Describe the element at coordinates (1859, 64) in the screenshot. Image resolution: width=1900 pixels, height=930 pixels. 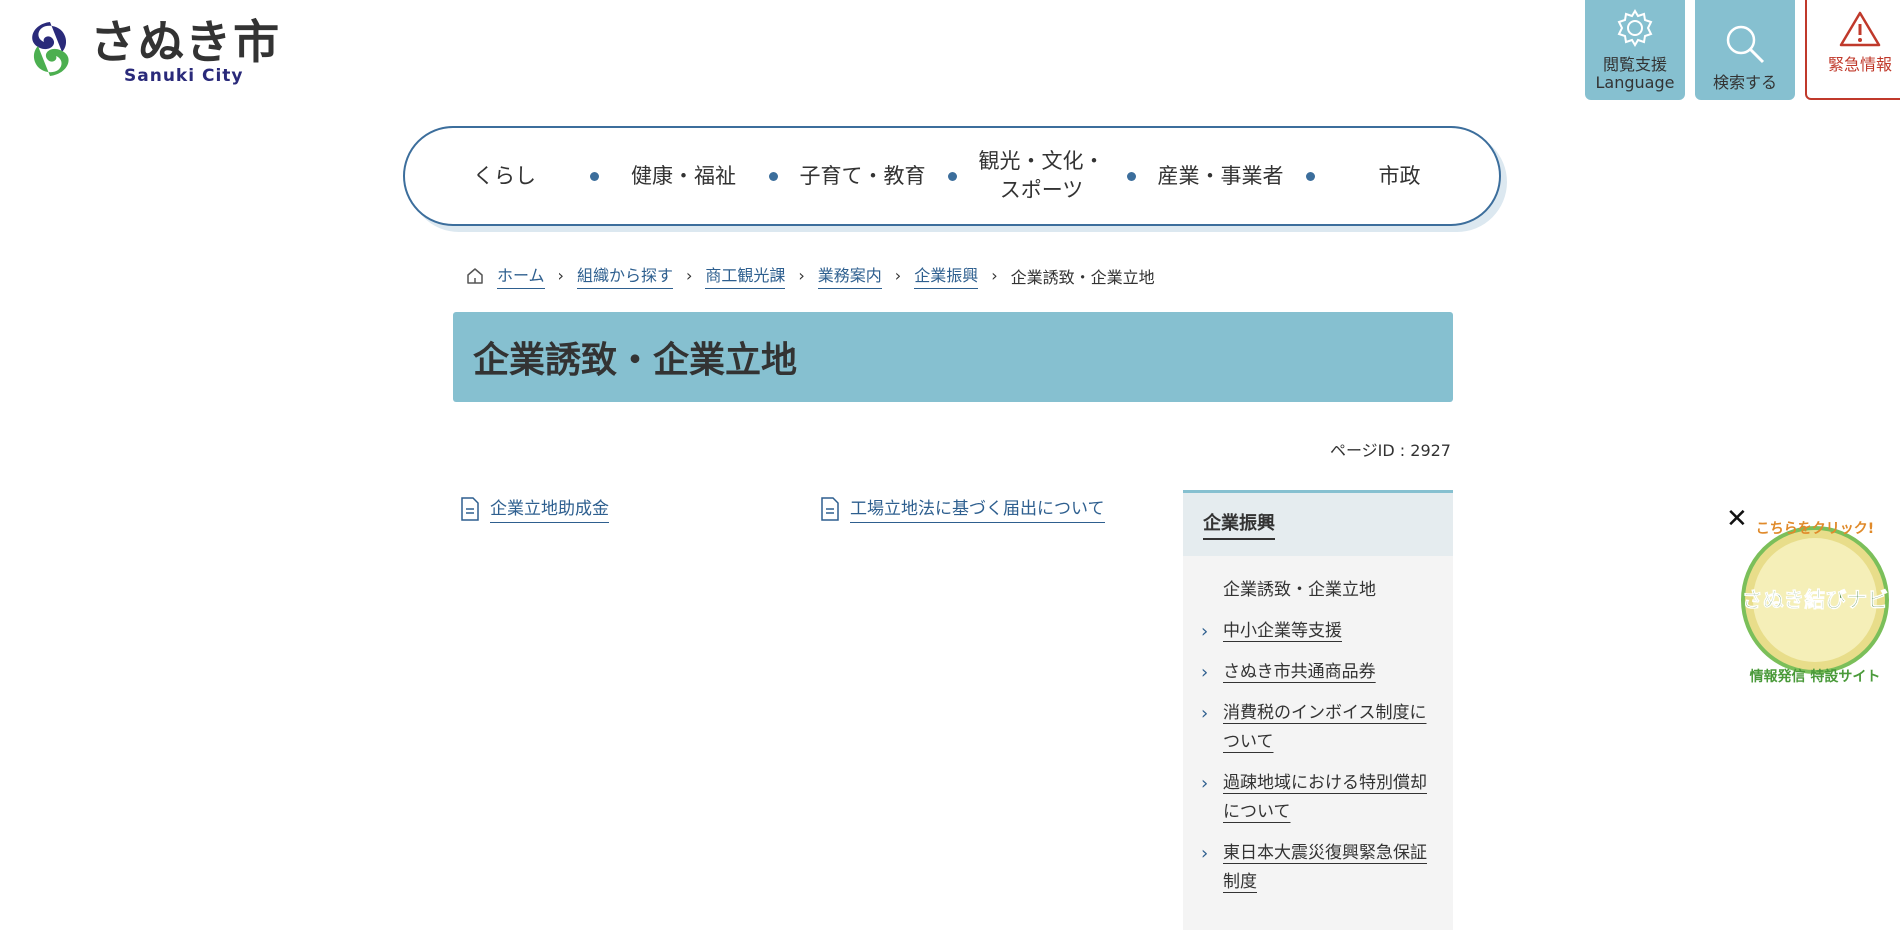
I see `emergency-label: 緊急情報` at that location.